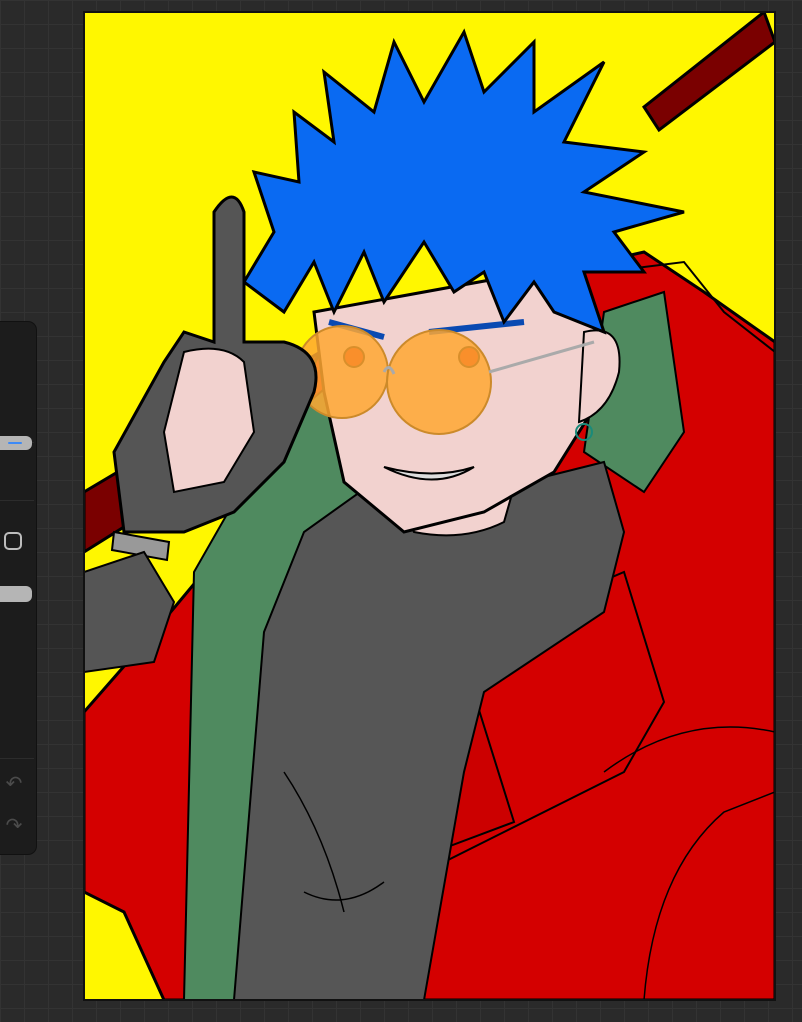  I want to click on redo-icon: ↷, so click(14, 826).